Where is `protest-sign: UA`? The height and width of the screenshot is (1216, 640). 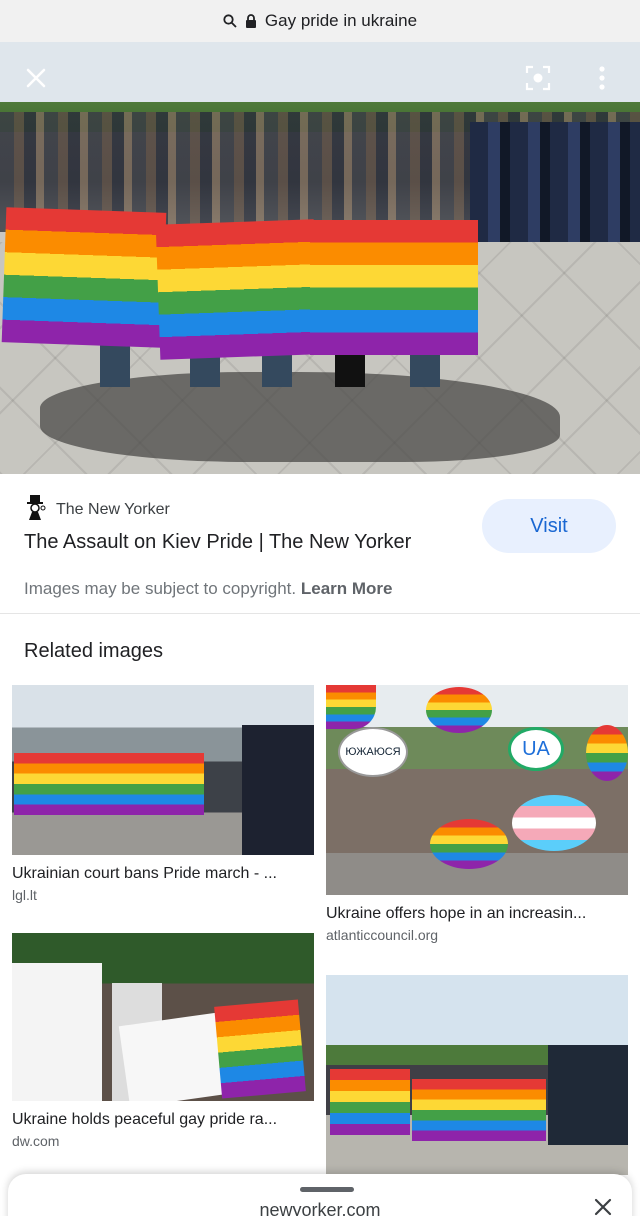
protest-sign: UA is located at coordinates (536, 749).